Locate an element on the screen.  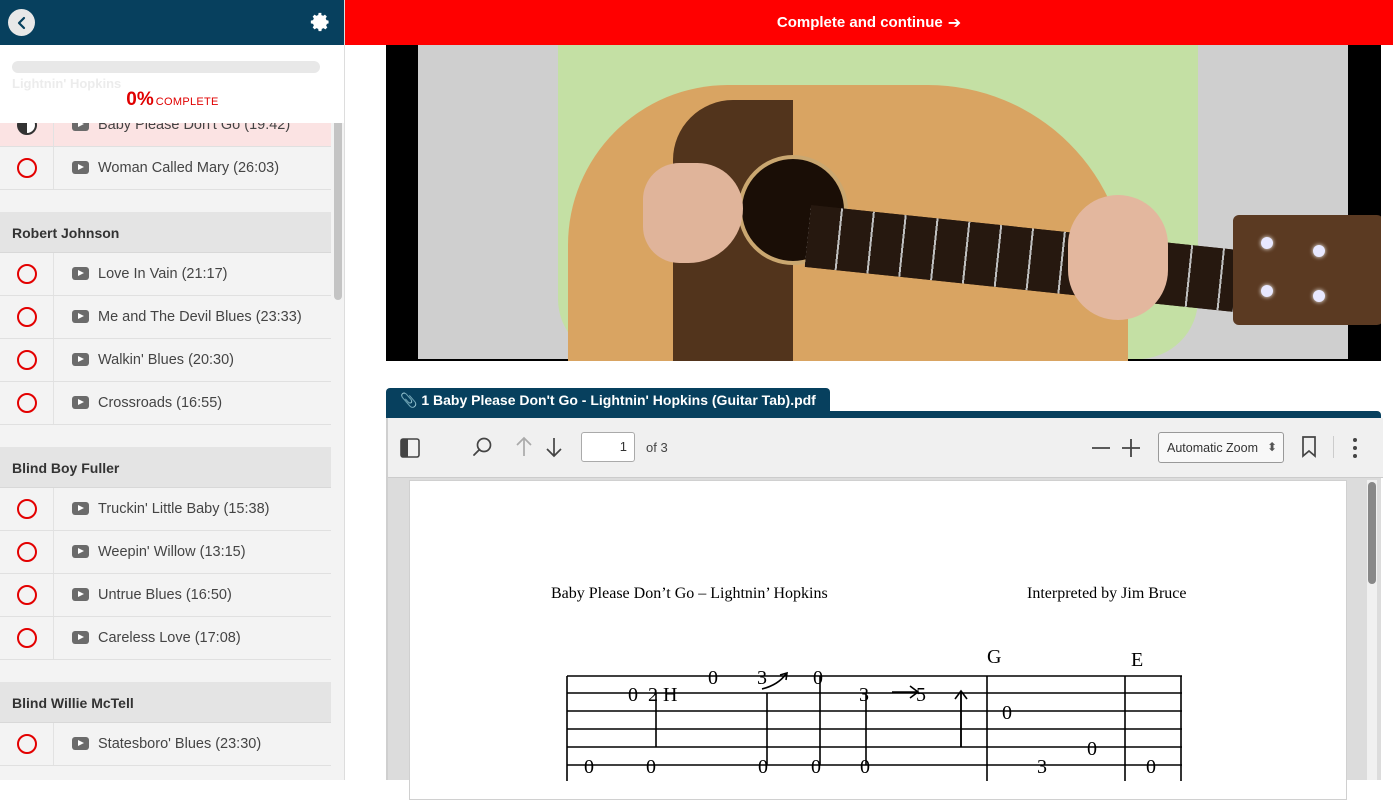
section-title: Blind Boy Fuller is located at coordinates (165, 467).